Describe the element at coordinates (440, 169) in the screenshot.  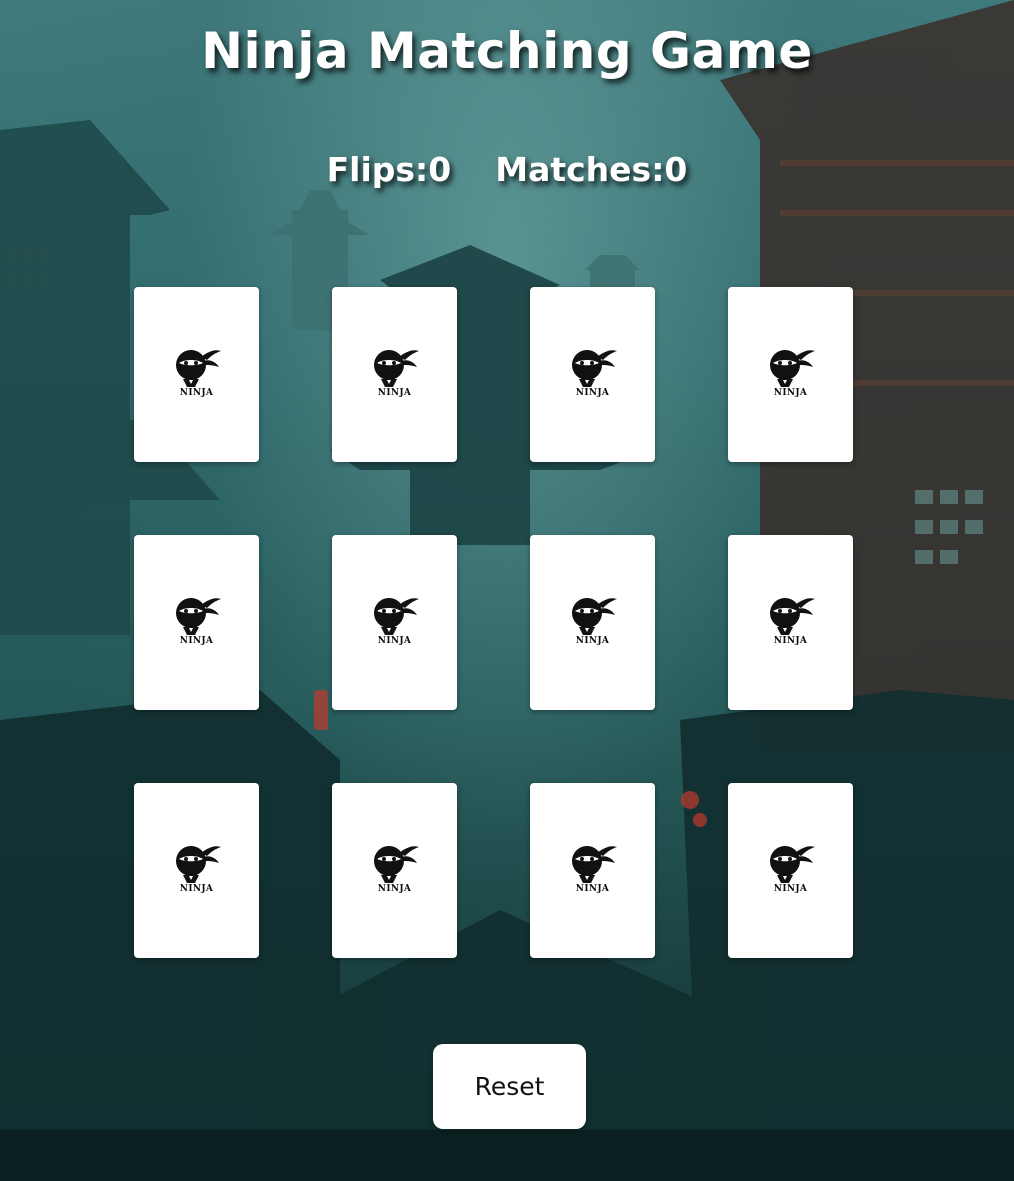
I see `flips-value: 0` at that location.